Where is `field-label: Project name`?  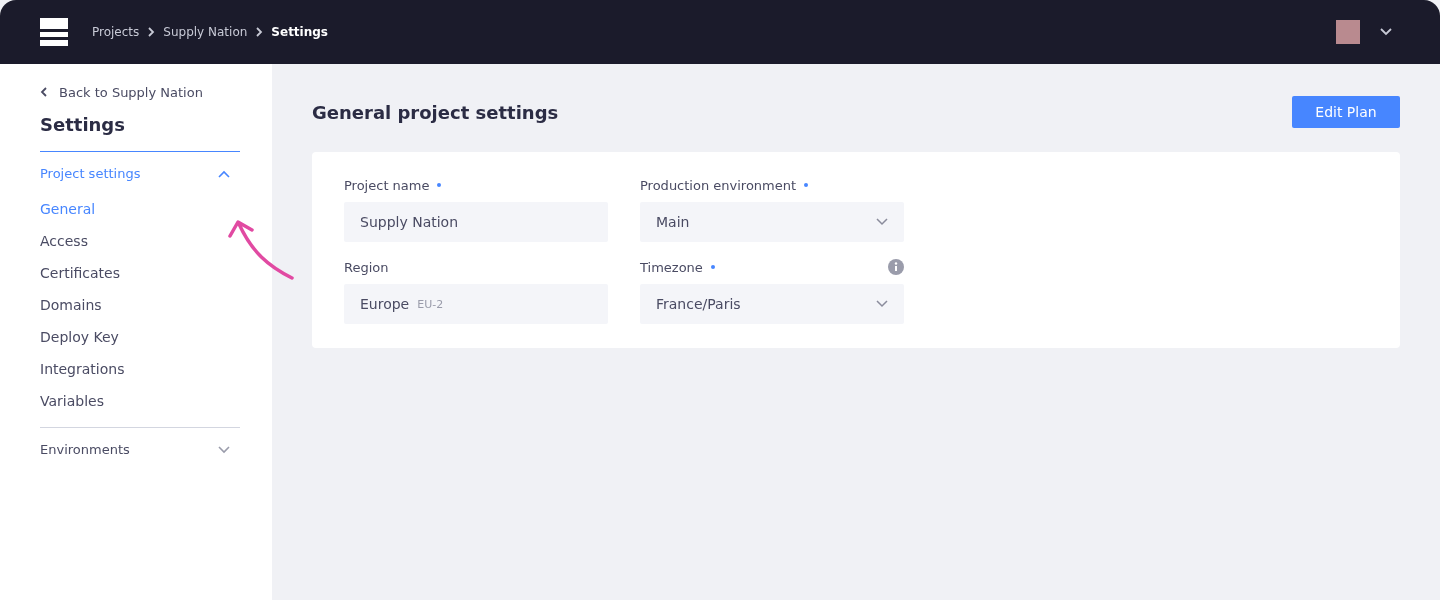
field-label: Project name is located at coordinates (387, 185).